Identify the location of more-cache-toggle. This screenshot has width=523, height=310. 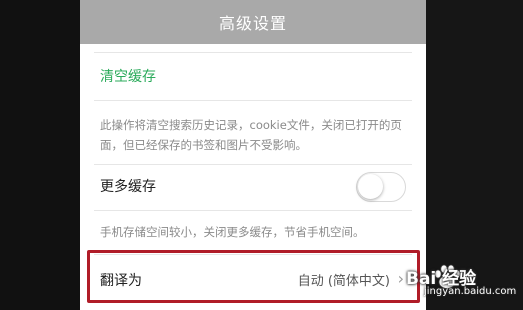
(381, 187).